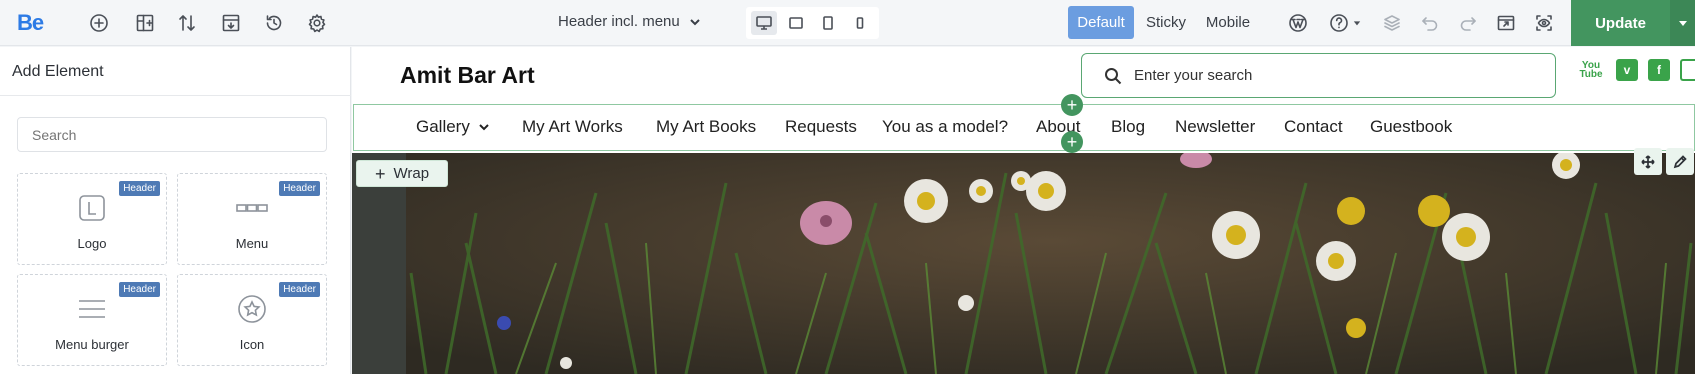 This screenshot has width=1695, height=374. I want to click on element-card-label: Menu burger, so click(92, 344).